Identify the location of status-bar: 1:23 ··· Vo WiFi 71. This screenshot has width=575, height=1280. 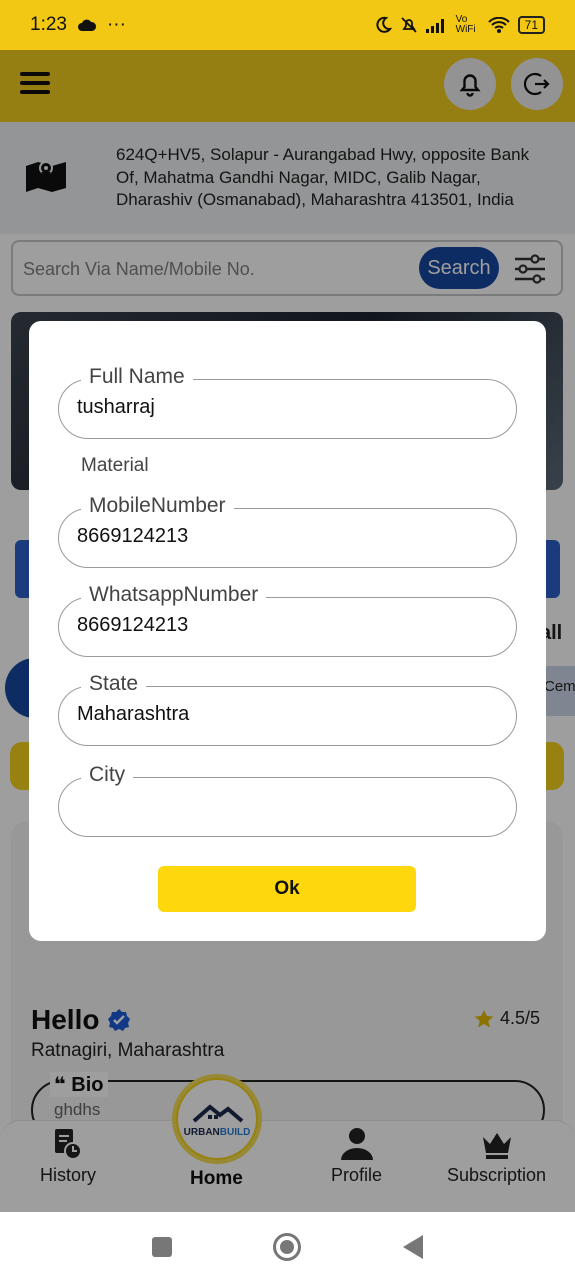
(287, 25).